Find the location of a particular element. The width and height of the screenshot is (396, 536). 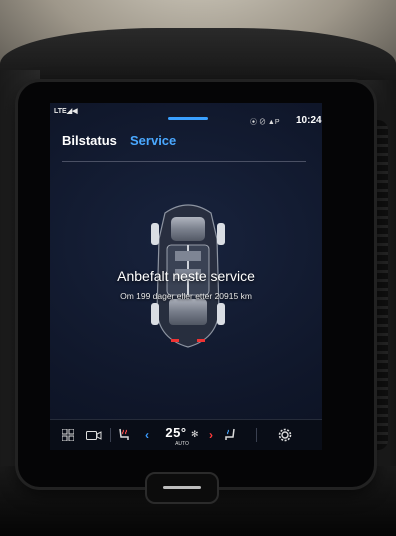

signal-indicator: LTE◢◀ is located at coordinates (66, 111).